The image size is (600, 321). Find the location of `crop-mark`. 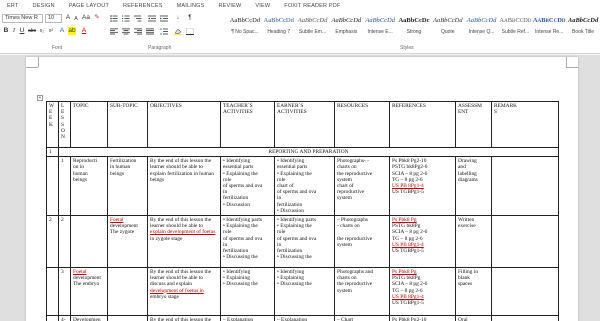

crop-mark is located at coordinates (572, 67).